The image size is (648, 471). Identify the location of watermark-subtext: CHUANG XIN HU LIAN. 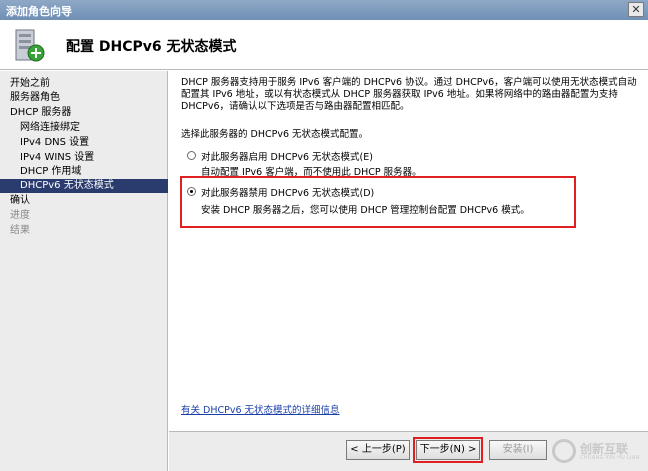
(610, 458).